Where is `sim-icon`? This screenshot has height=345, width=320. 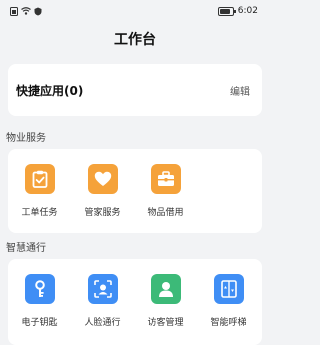 sim-icon is located at coordinates (14, 11).